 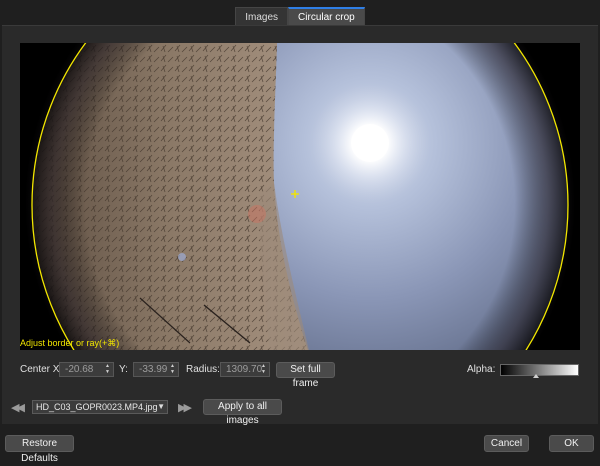 I want to click on tab-circular-crop: Circular crop, so click(x=326, y=16).